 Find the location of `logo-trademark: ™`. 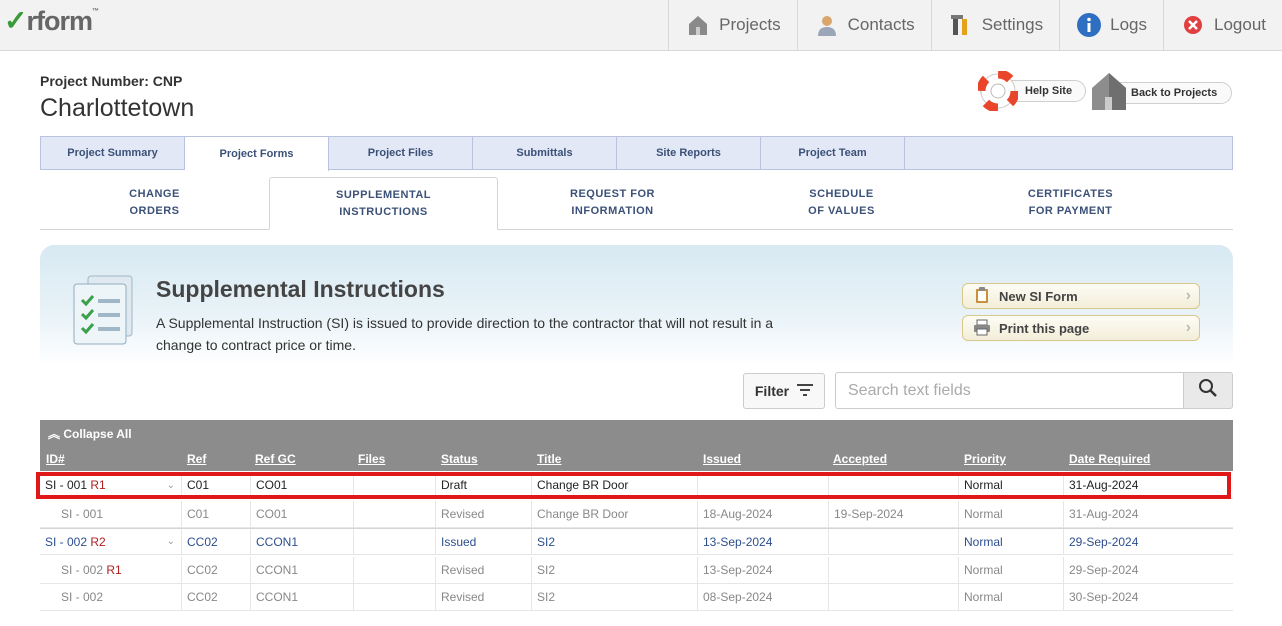

logo-trademark: ™ is located at coordinates (95, 11).